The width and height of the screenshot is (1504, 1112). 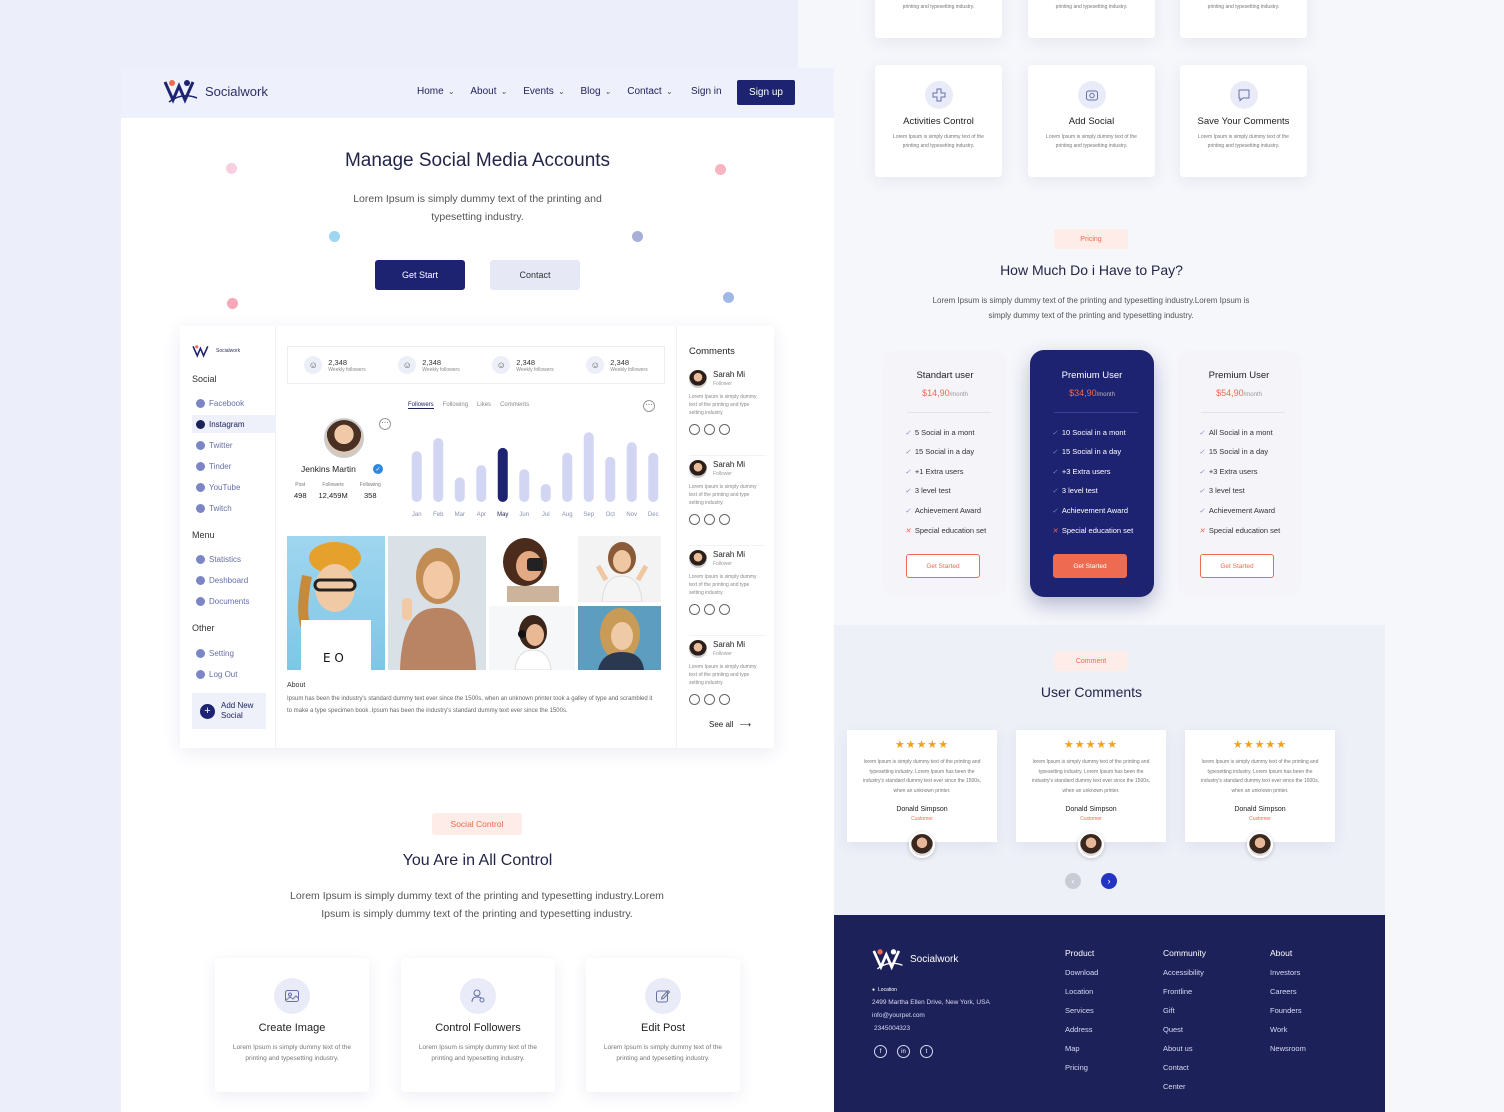 What do you see at coordinates (1288, 1015) in the screenshot?
I see `footer-link: Founders` at bounding box center [1288, 1015].